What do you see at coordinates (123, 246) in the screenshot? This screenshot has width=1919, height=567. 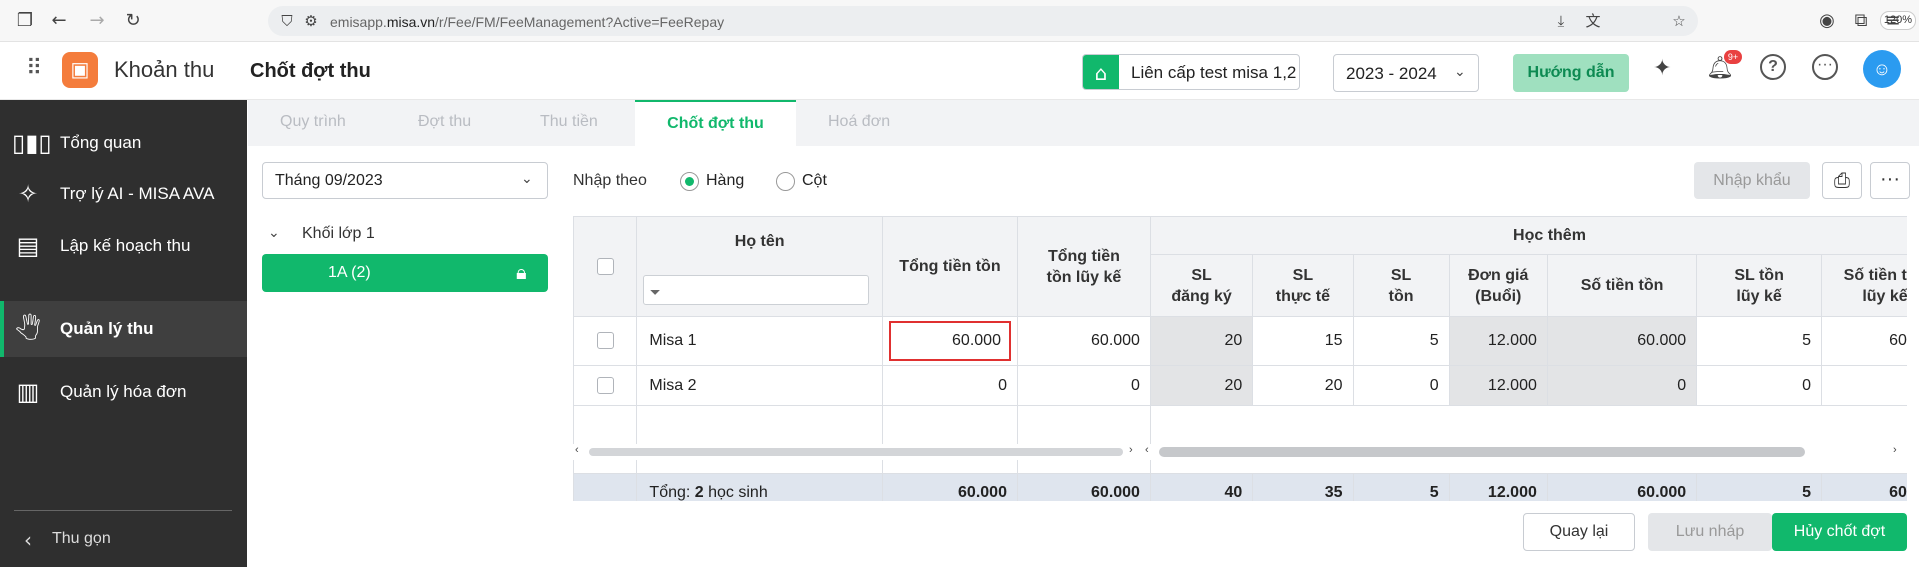 I see `sidebar-item-planning: ▤ Lập kế hoạch thu` at bounding box center [123, 246].